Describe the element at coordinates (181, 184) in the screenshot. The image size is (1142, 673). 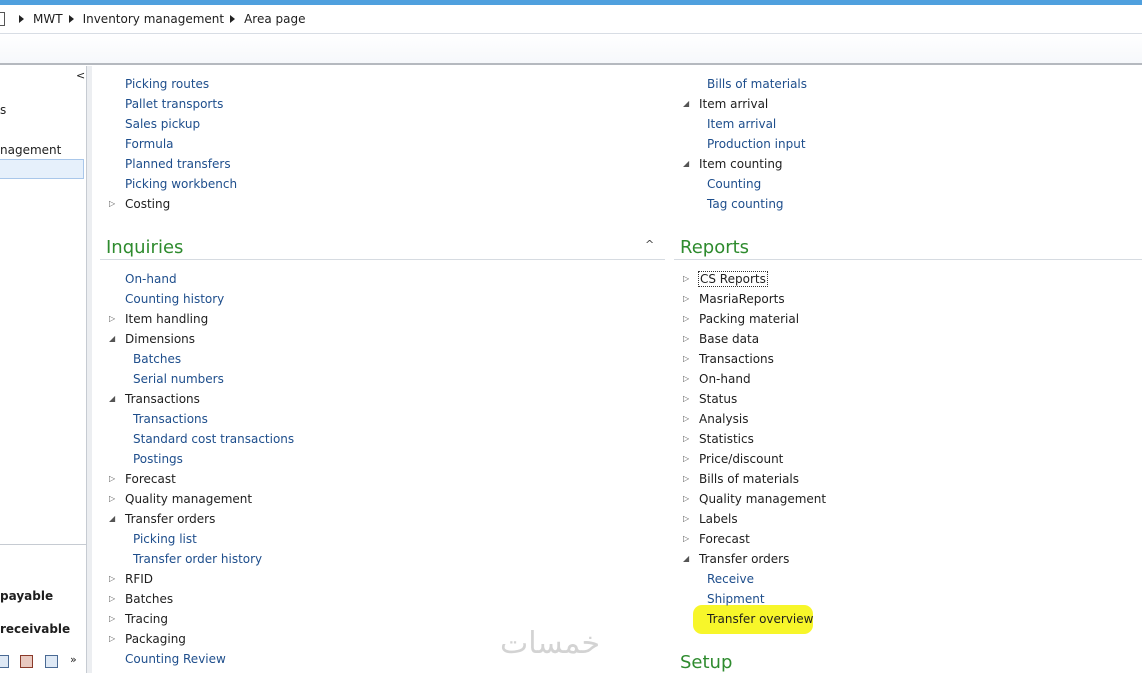
I see `link-picking-workbench: Picking workbench` at that location.